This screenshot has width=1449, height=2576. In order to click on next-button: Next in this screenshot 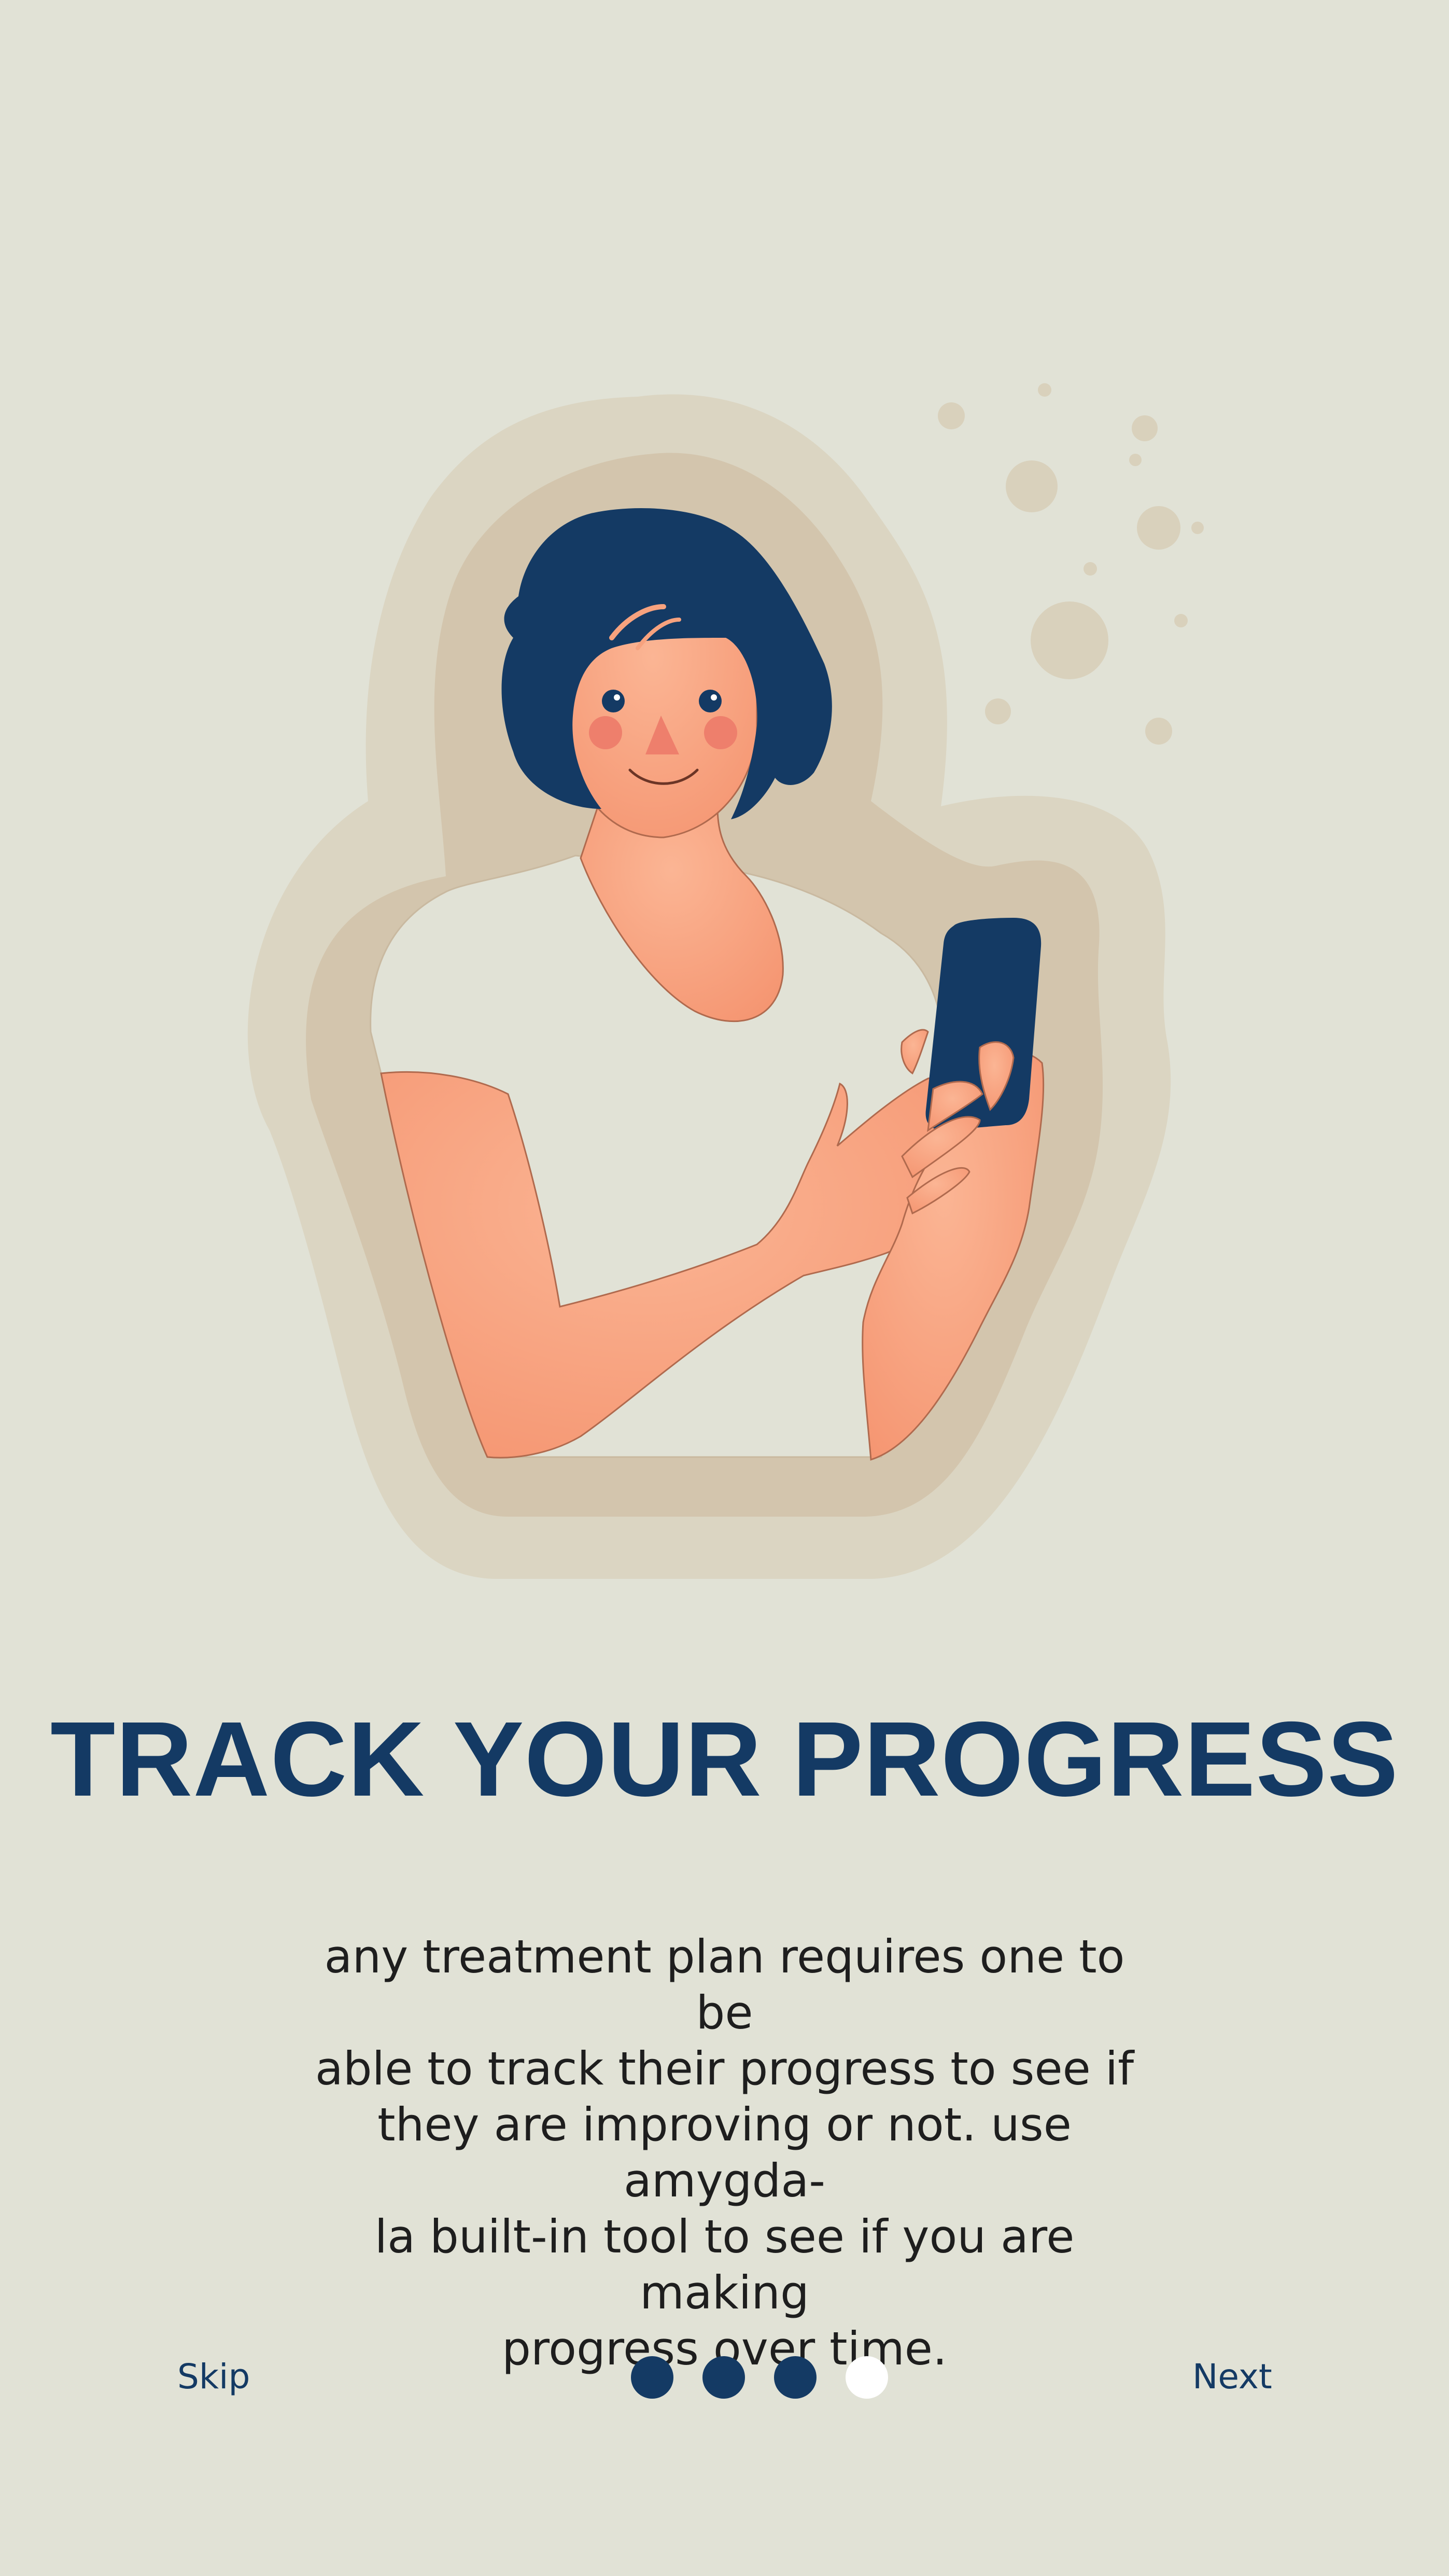, I will do `click(1232, 2377)`.